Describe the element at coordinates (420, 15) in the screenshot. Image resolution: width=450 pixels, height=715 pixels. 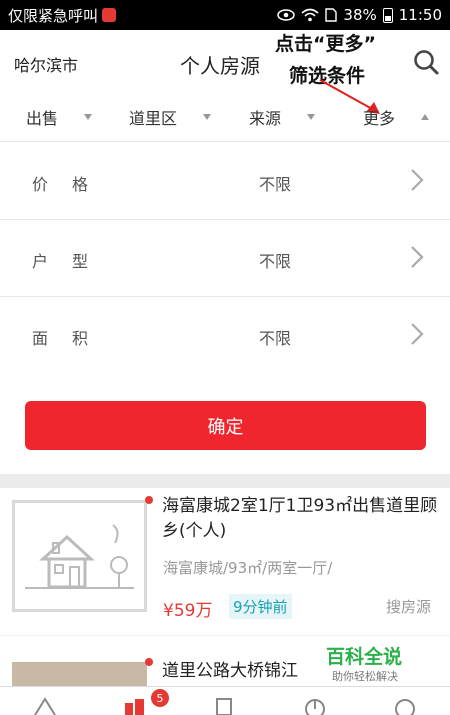
I see `clock: 11:50` at that location.